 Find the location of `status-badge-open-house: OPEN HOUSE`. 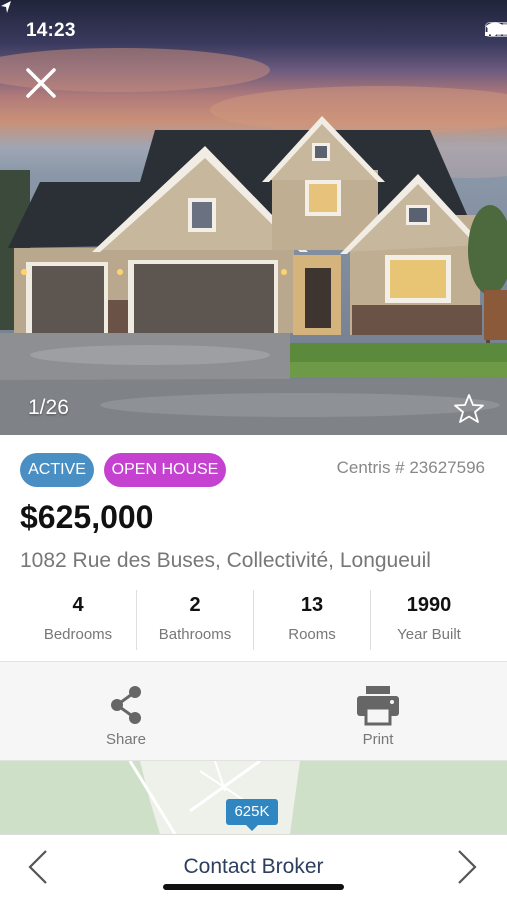

status-badge-open-house: OPEN HOUSE is located at coordinates (165, 470).